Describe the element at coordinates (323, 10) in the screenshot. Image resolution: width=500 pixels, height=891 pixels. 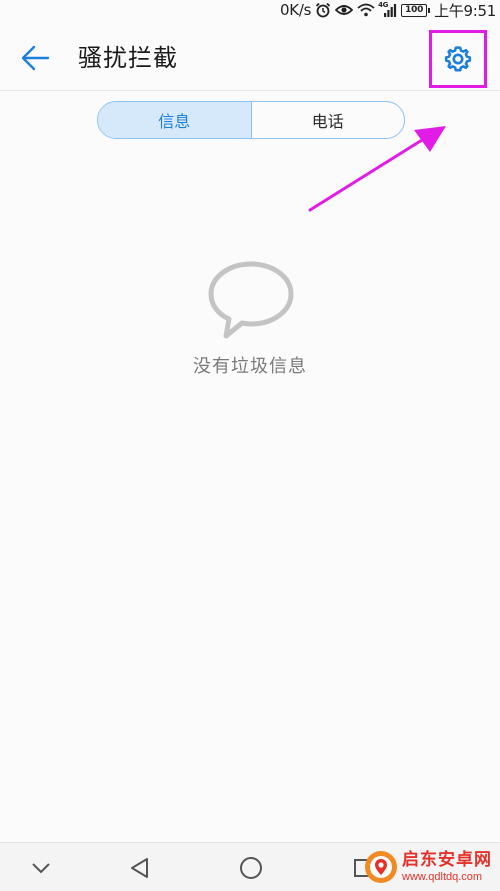
I see `alarm-icon` at that location.